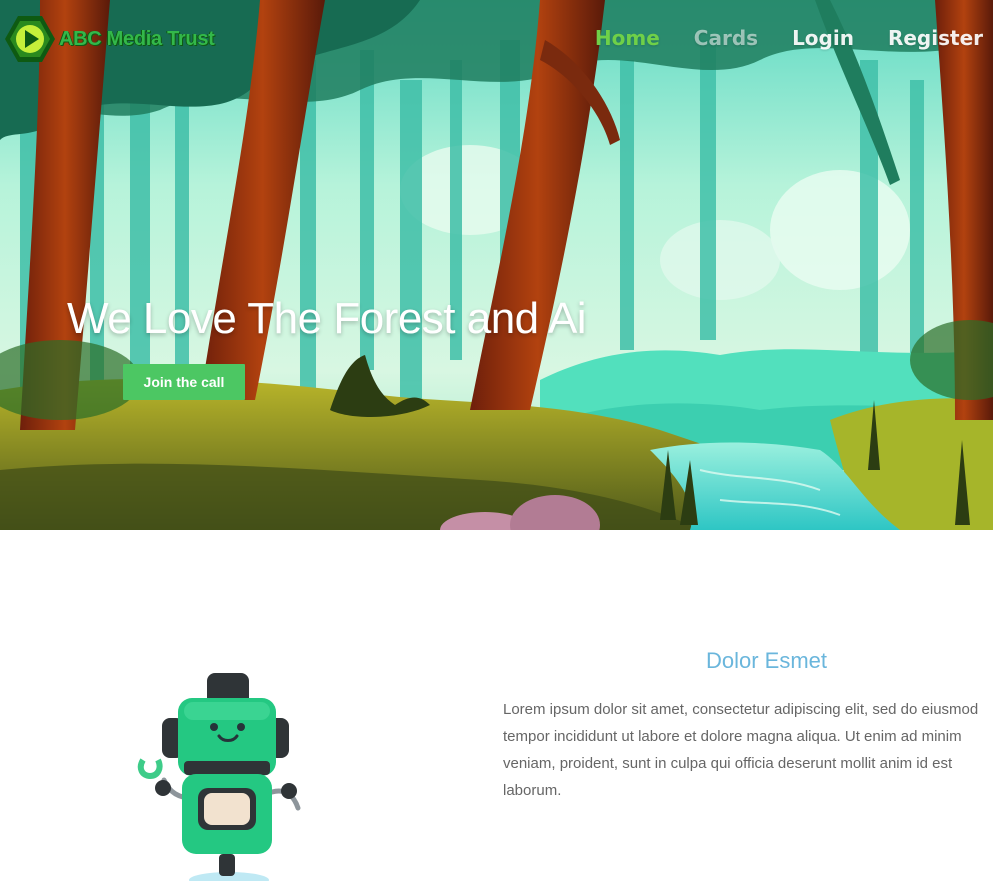 The image size is (993, 881). What do you see at coordinates (726, 38) in the screenshot?
I see `nav-cards-link: Cards` at bounding box center [726, 38].